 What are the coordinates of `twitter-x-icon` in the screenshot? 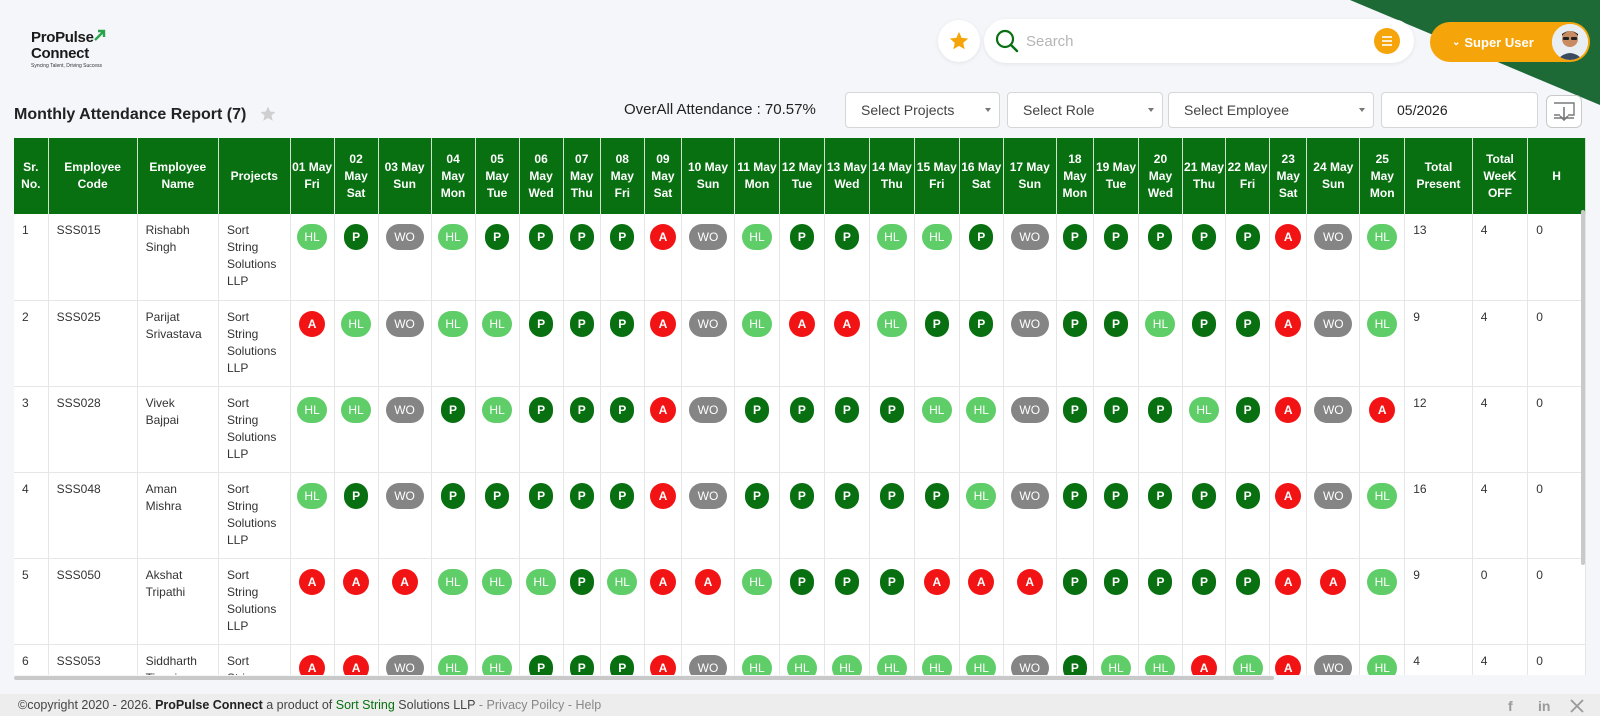 It's located at (1577, 706).